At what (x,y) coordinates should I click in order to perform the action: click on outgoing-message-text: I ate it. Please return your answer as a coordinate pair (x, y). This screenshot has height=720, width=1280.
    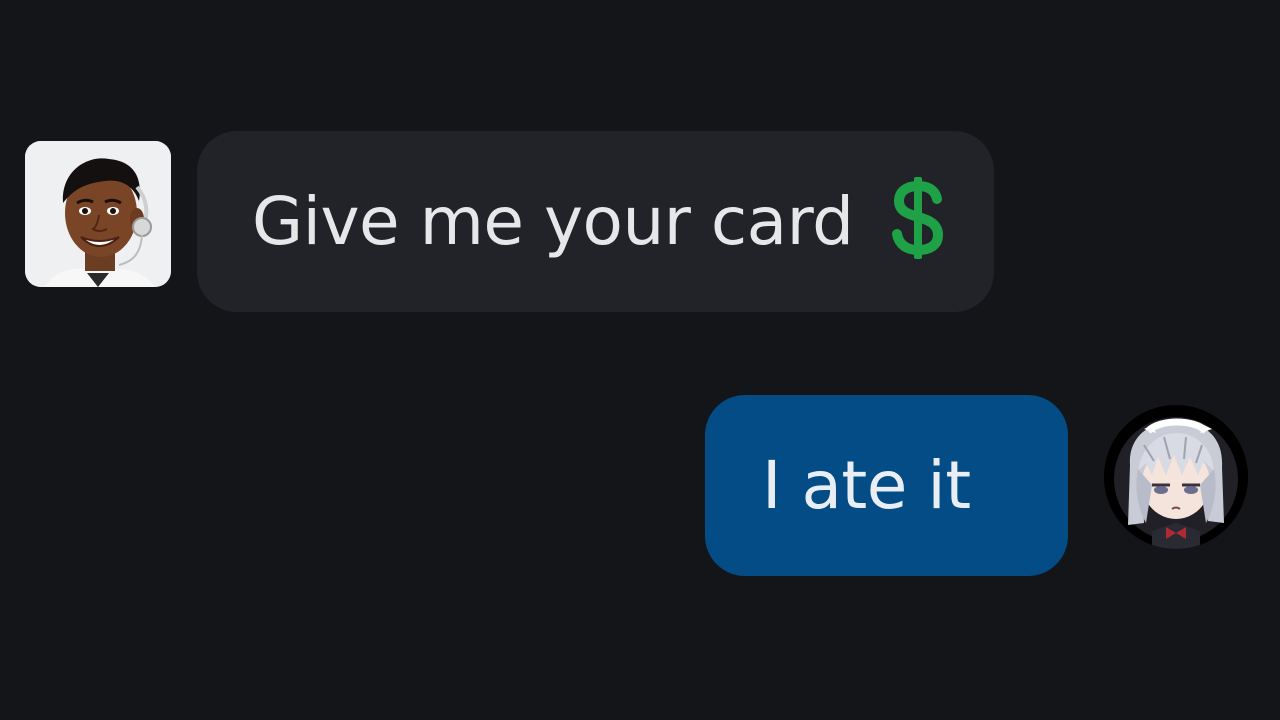
    Looking at the image, I should click on (866, 485).